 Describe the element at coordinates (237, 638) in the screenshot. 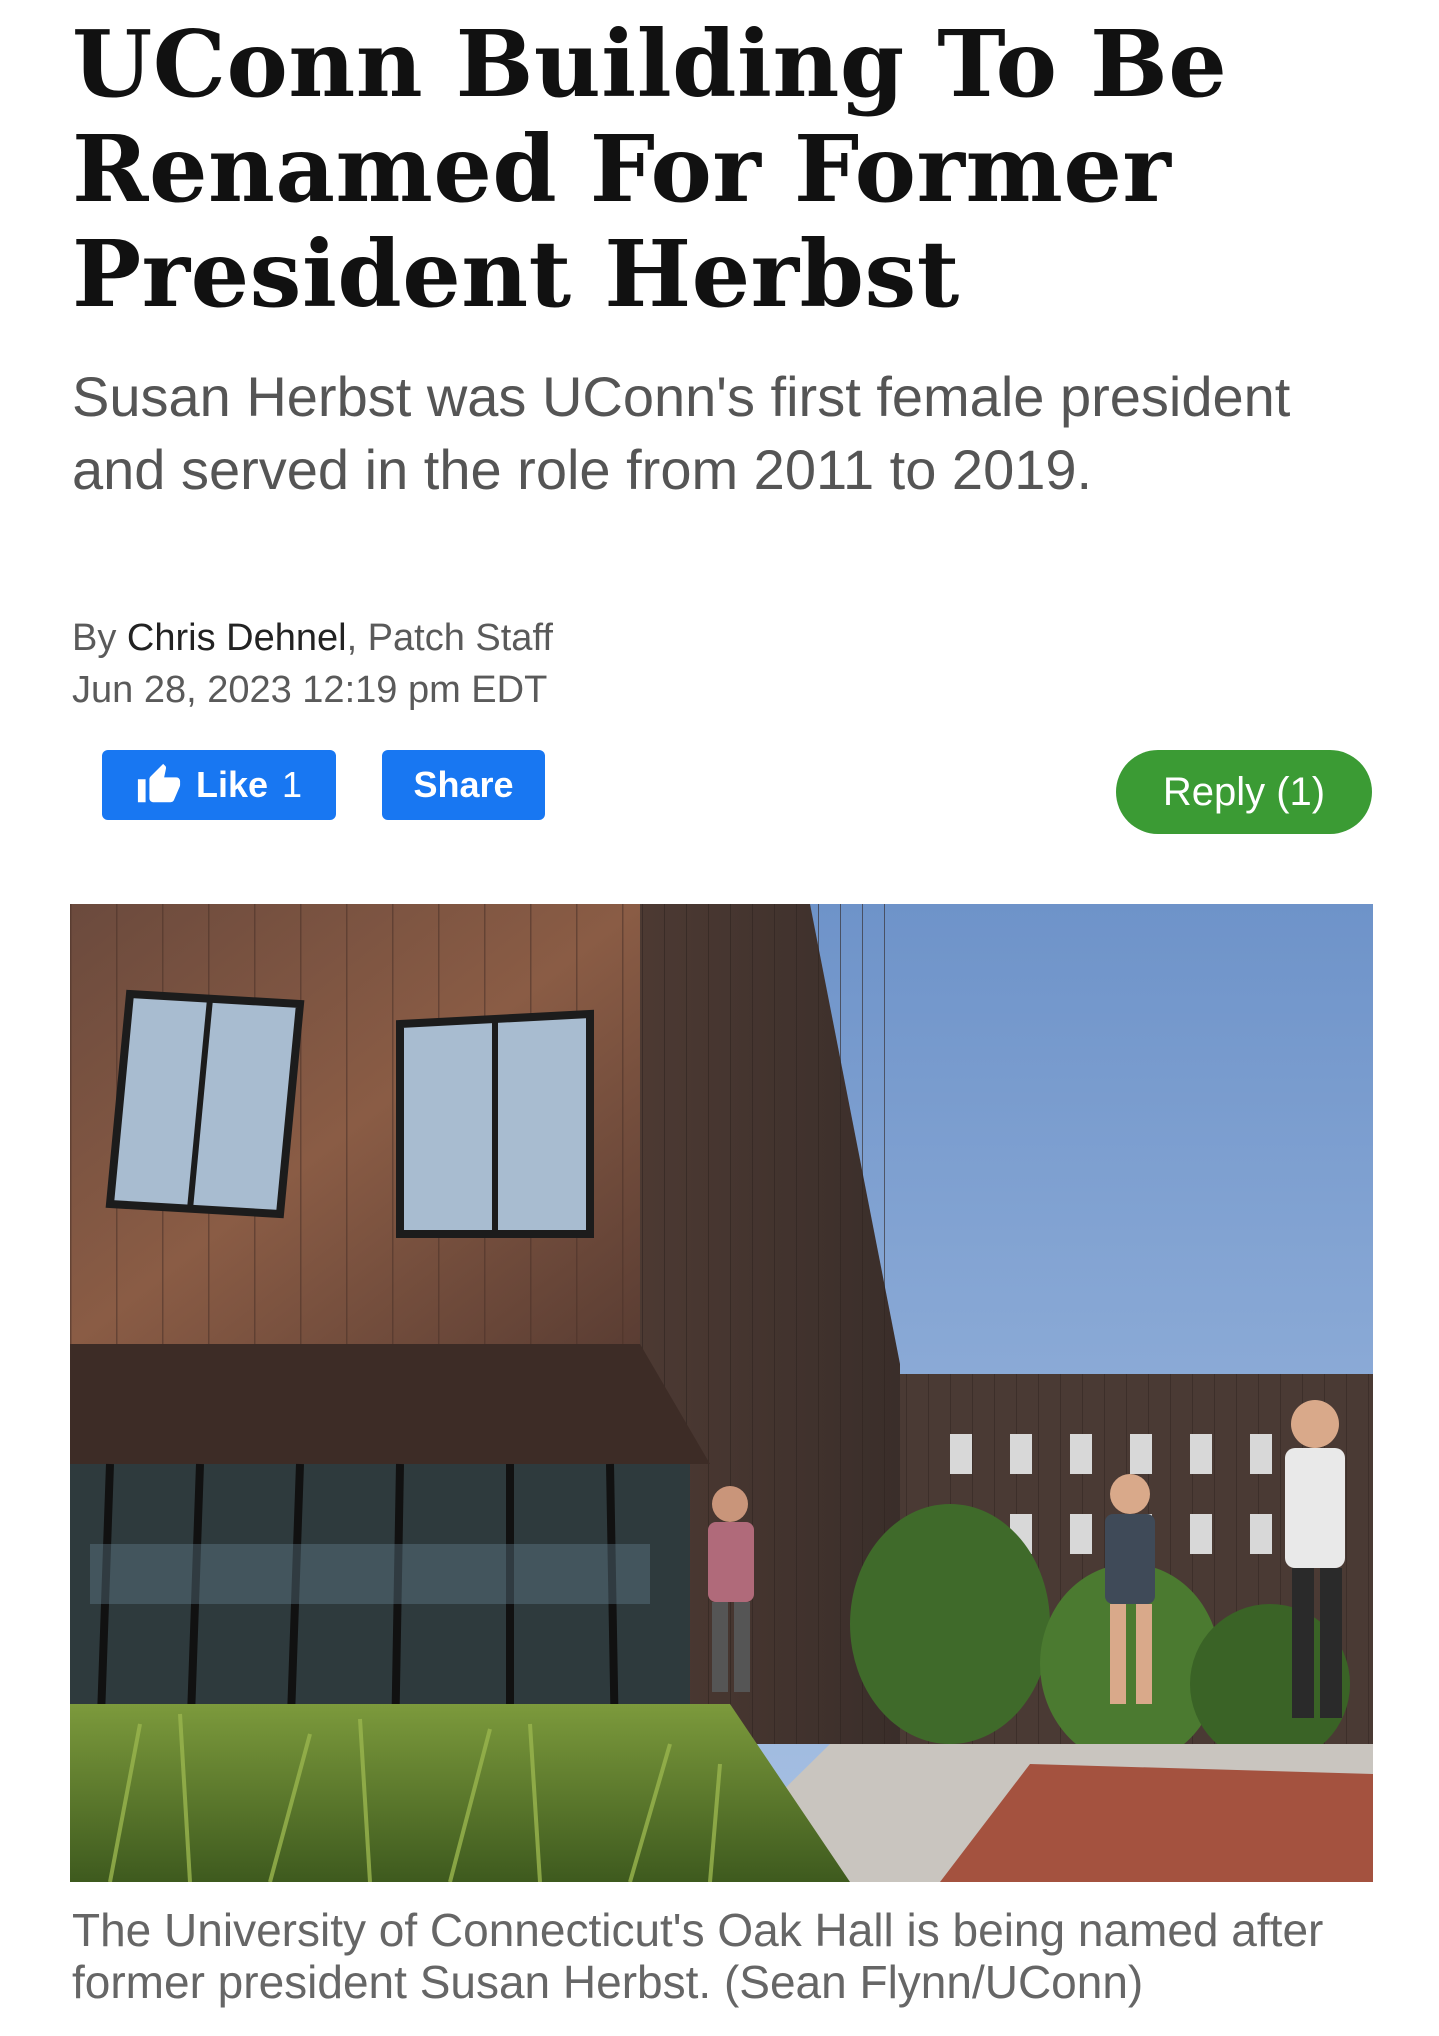

I see `author-link: Chris Dehnel` at that location.